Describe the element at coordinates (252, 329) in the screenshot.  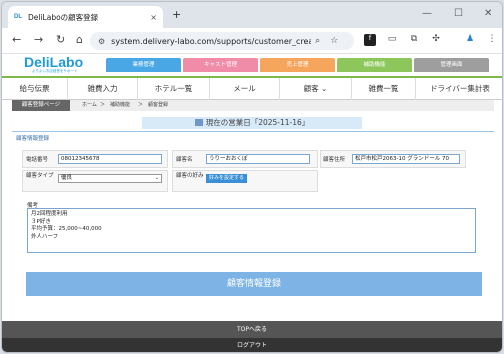
I see `back-to-top-link: TOPへ戻る` at that location.